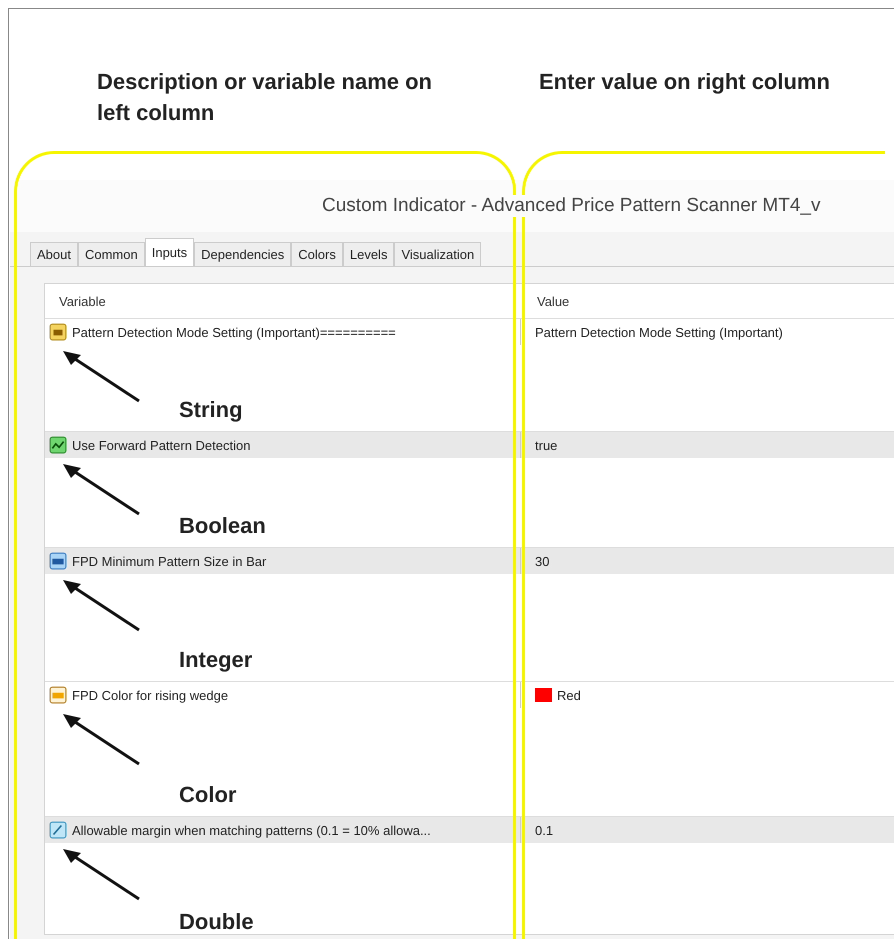  I want to click on annotation-label: Integer, so click(215, 660).